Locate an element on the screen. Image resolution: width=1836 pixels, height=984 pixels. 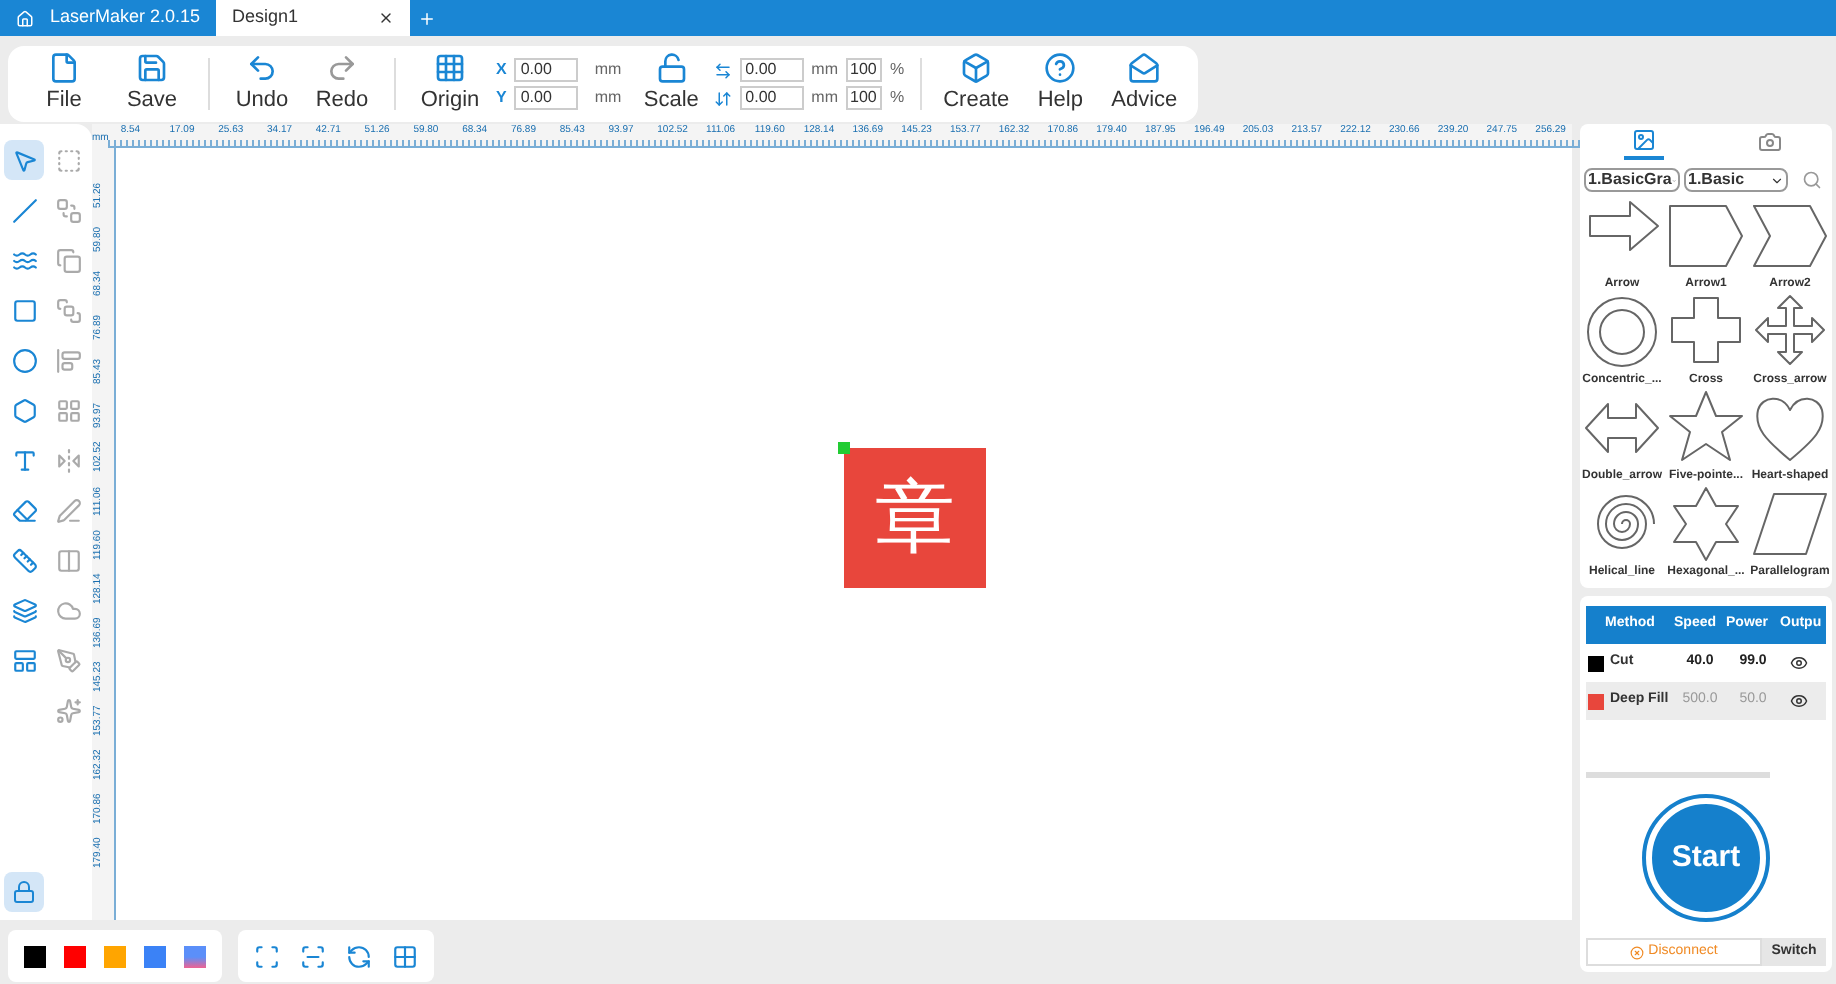
image-icon is located at coordinates (1643, 140).